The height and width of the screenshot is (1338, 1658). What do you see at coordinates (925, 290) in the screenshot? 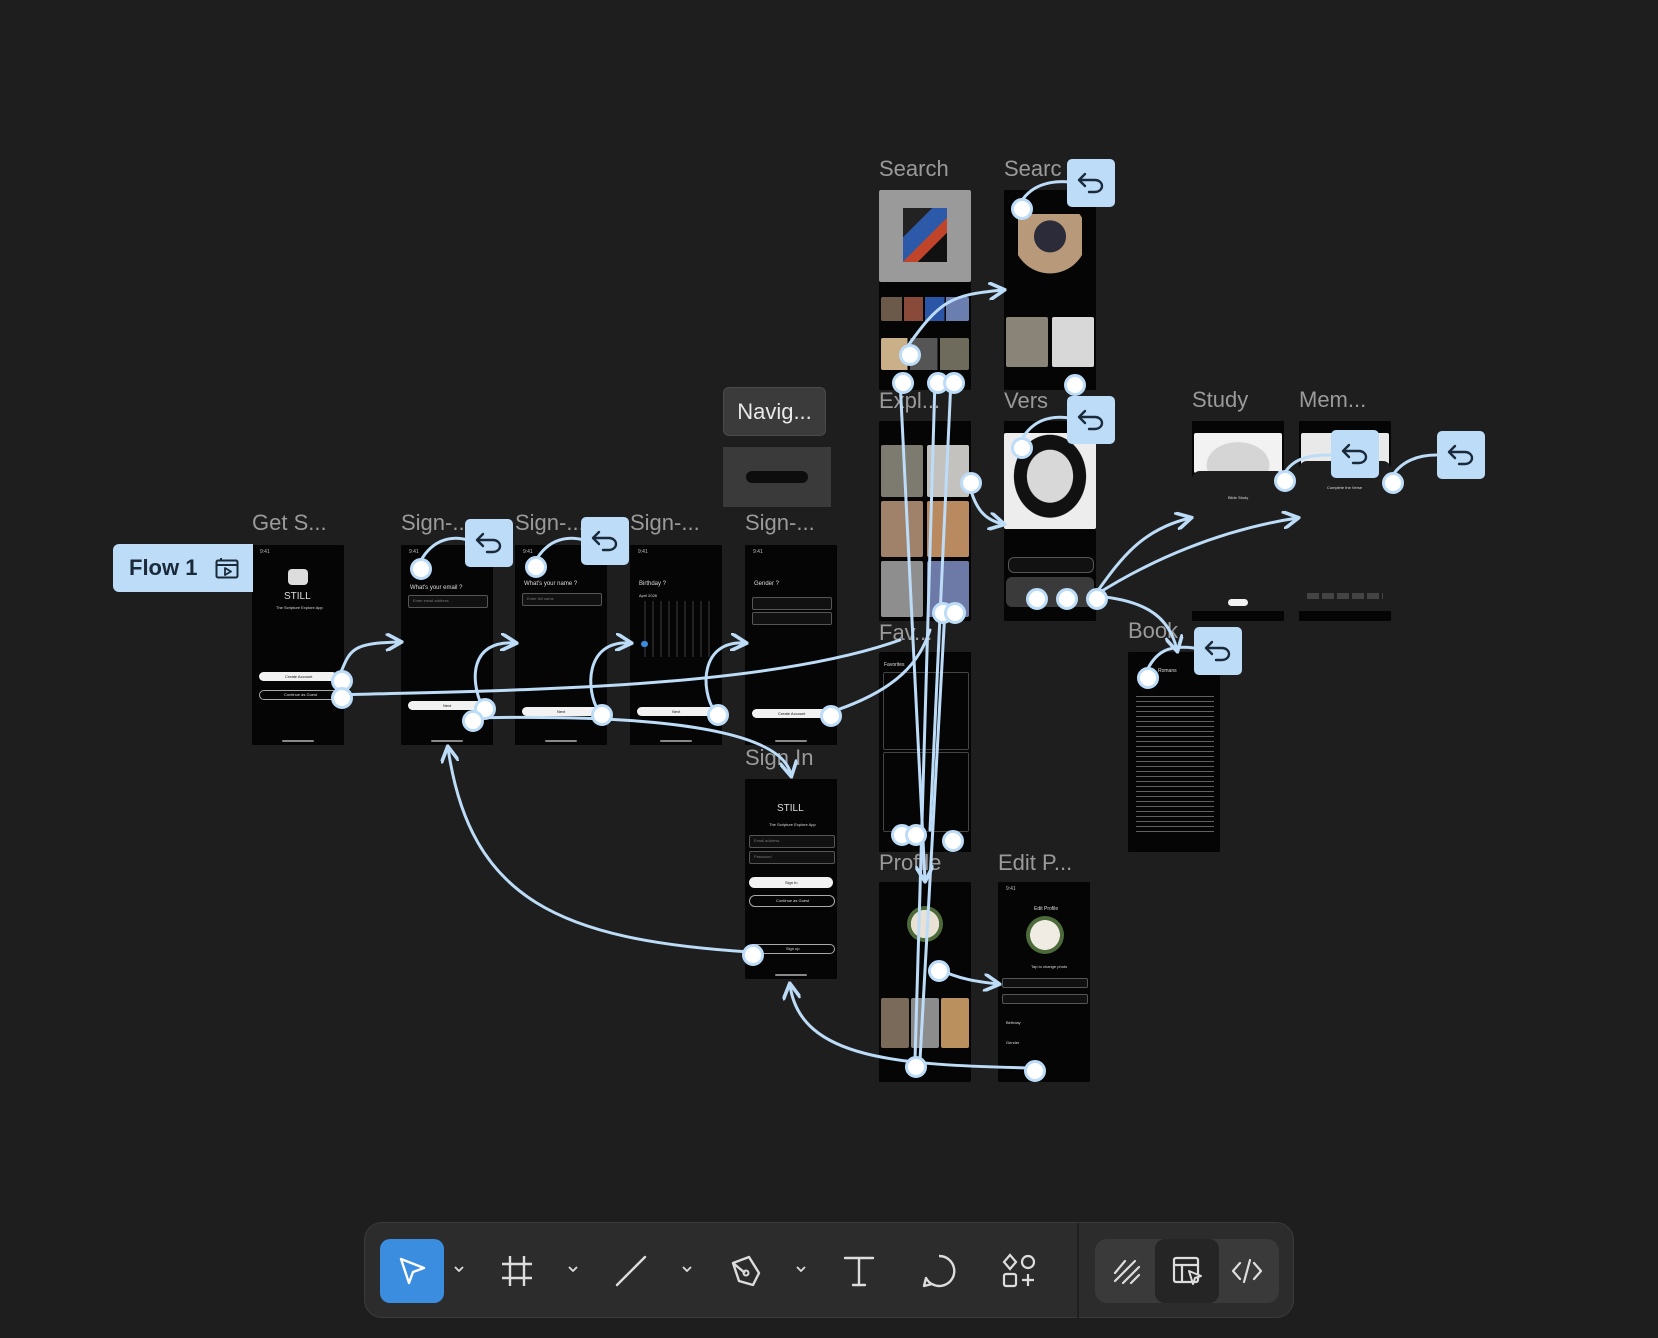
I see `screen-search` at bounding box center [925, 290].